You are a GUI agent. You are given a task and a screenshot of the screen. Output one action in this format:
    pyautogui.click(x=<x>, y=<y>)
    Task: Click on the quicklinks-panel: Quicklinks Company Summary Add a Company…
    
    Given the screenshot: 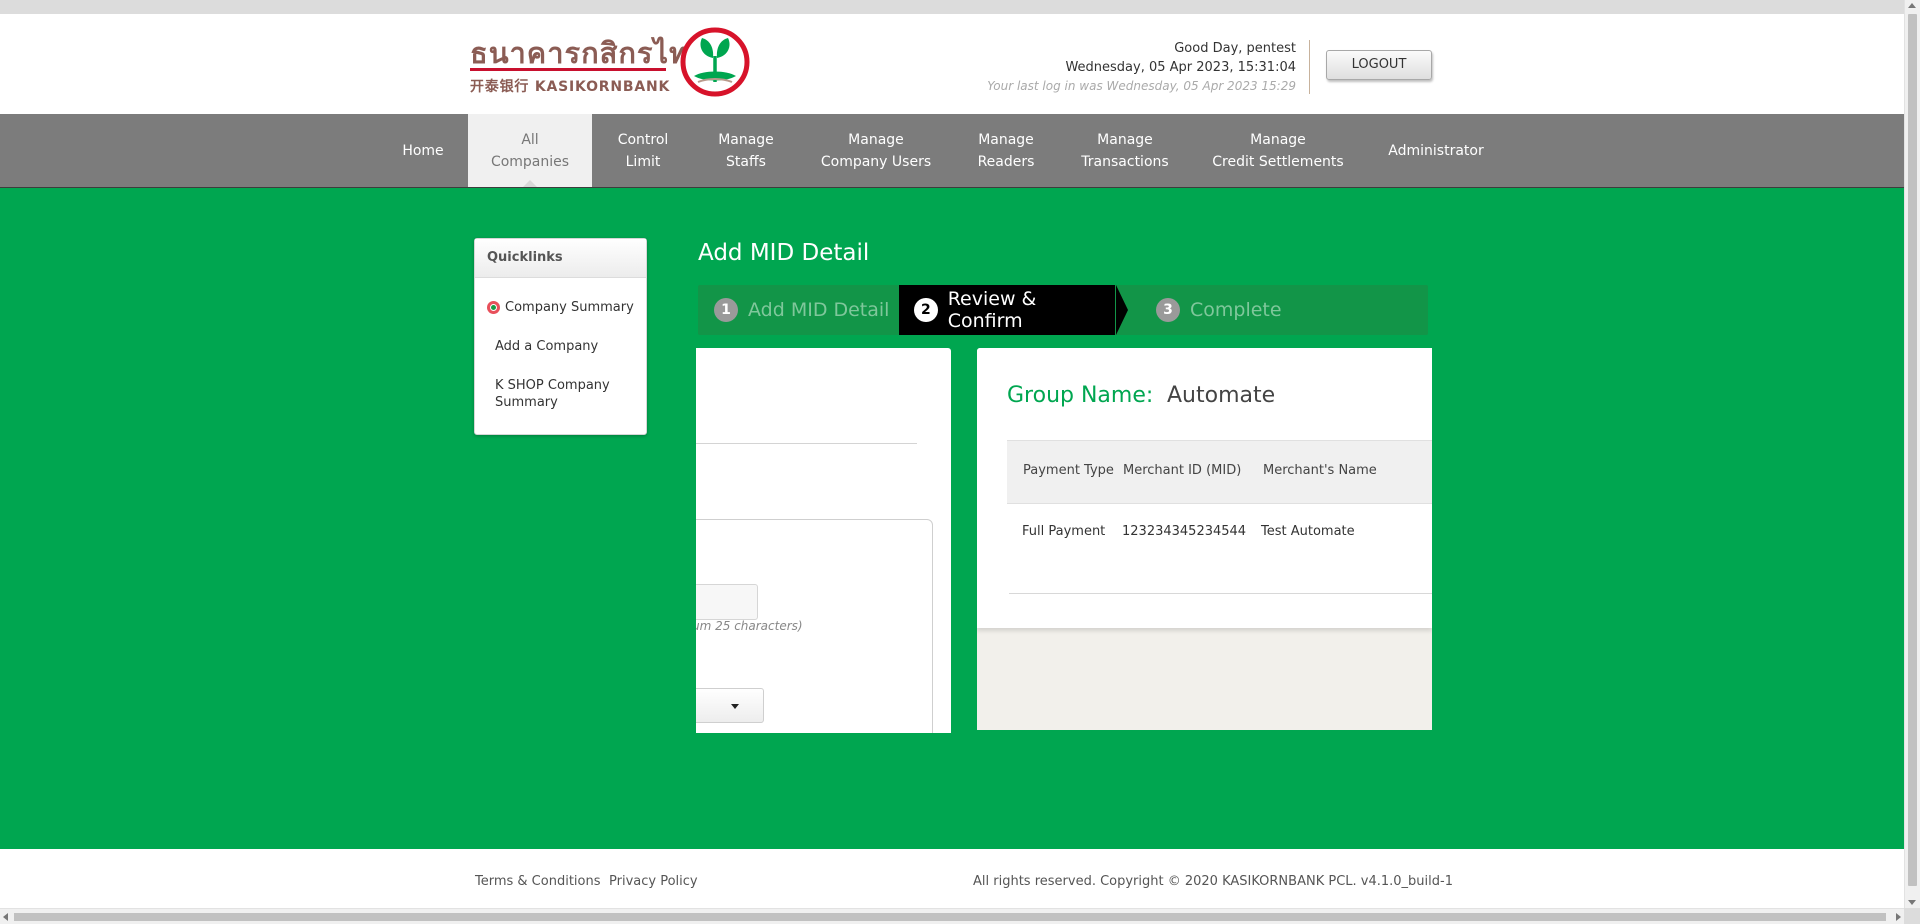 What is the action you would take?
    pyautogui.click(x=560, y=336)
    